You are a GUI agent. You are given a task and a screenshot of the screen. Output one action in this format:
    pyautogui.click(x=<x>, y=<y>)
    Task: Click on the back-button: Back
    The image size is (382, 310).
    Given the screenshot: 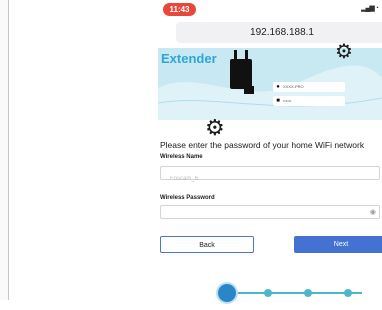 What is the action you would take?
    pyautogui.click(x=207, y=244)
    